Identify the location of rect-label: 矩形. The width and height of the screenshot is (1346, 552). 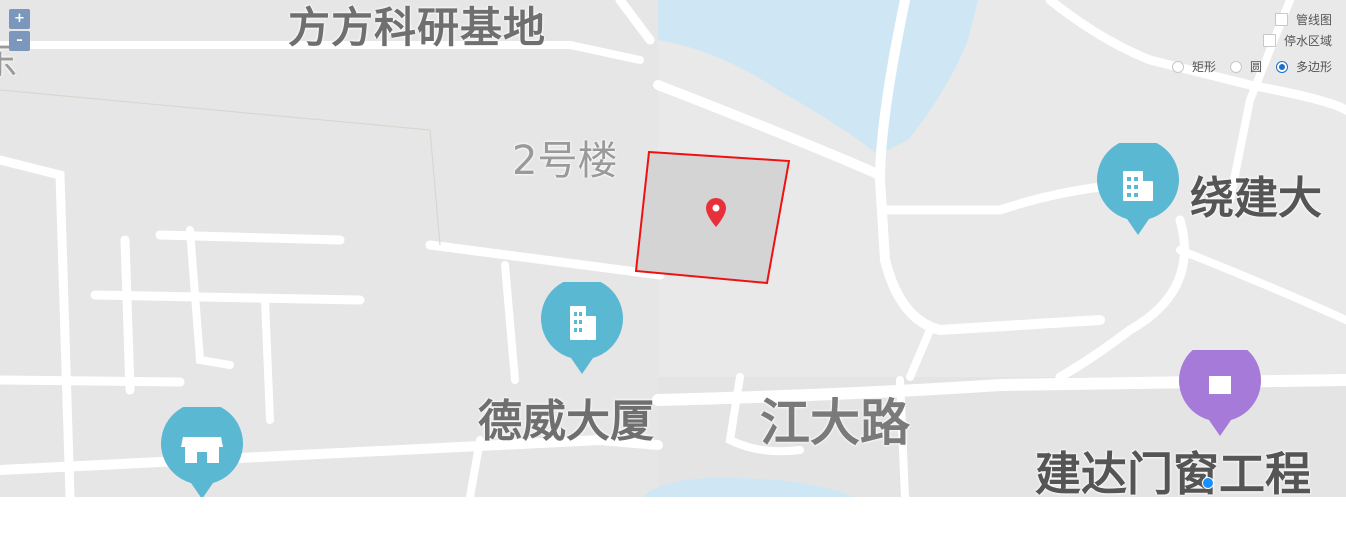
(1203, 67).